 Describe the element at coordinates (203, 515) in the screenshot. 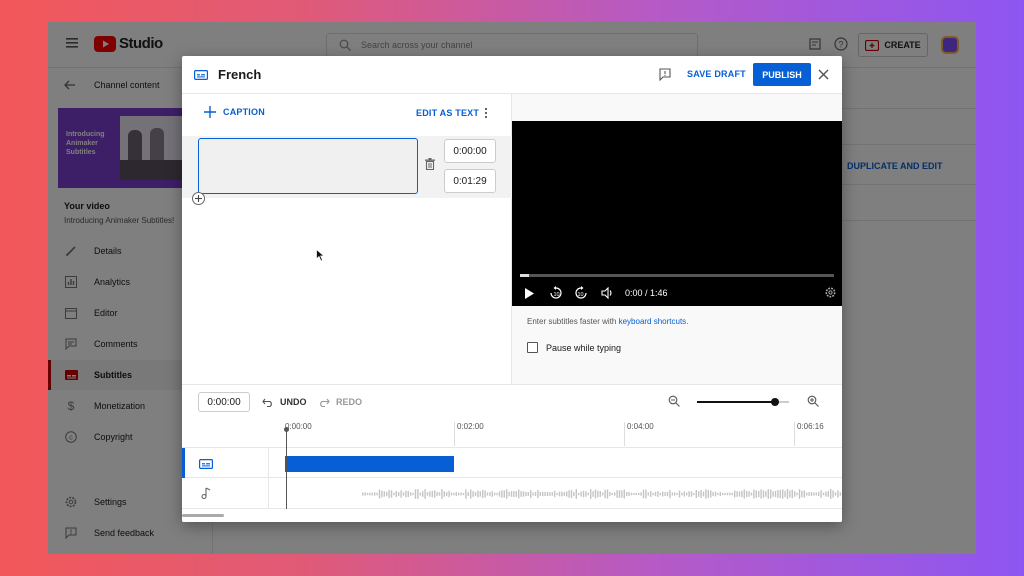

I see `timeline-scrollbar` at that location.